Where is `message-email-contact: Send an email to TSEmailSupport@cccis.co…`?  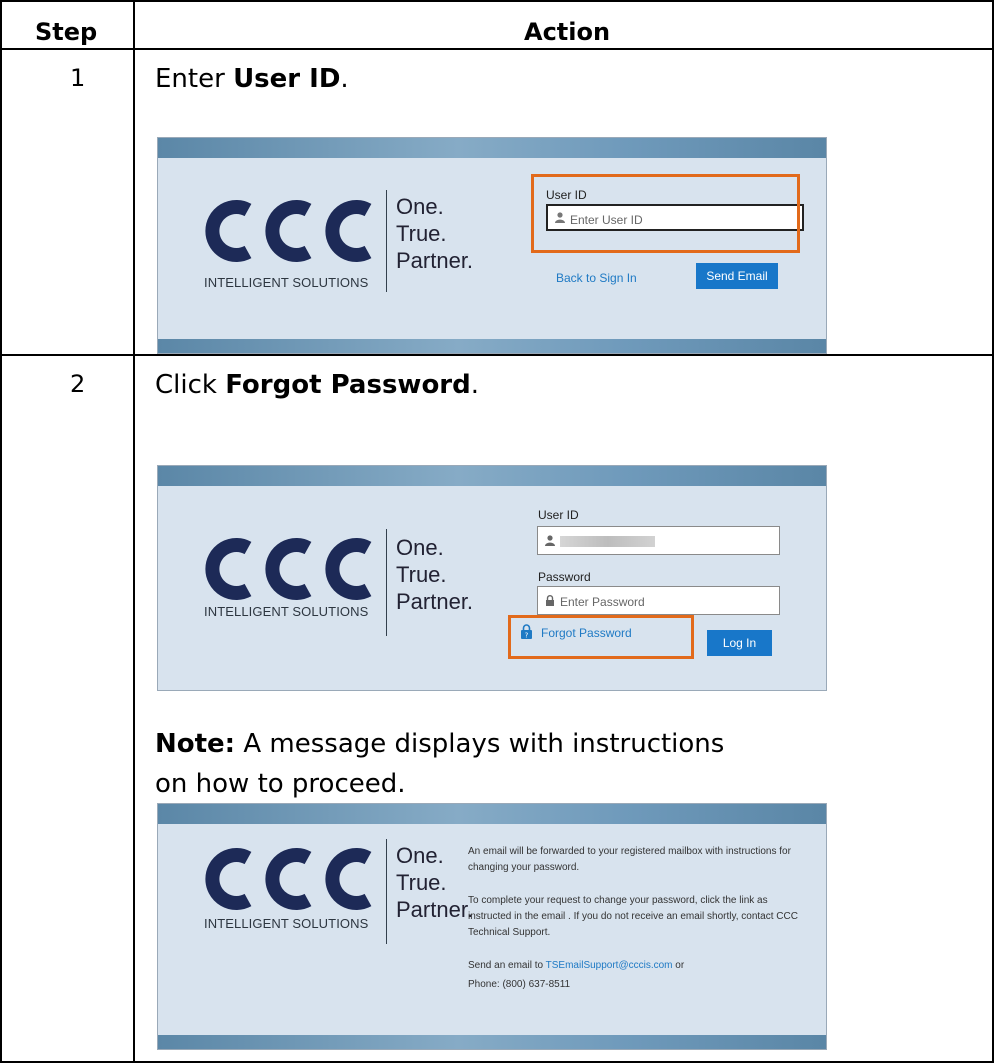 message-email-contact: Send an email to TSEmailSupport@cccis.co… is located at coordinates (633, 966).